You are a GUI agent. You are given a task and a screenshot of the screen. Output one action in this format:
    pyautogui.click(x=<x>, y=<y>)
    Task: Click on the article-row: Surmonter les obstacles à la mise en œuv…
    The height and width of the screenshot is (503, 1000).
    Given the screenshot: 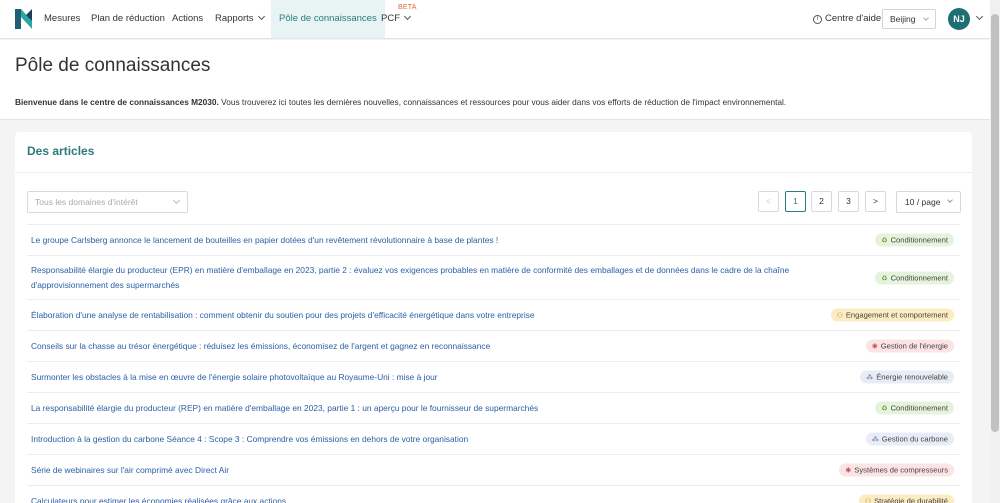 What is the action you would take?
    pyautogui.click(x=493, y=377)
    